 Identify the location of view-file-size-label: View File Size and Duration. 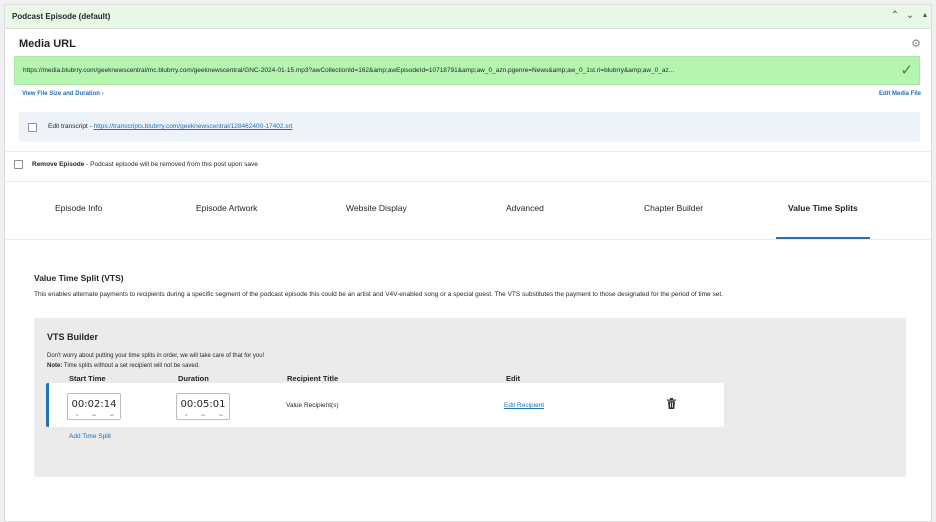
(61, 94).